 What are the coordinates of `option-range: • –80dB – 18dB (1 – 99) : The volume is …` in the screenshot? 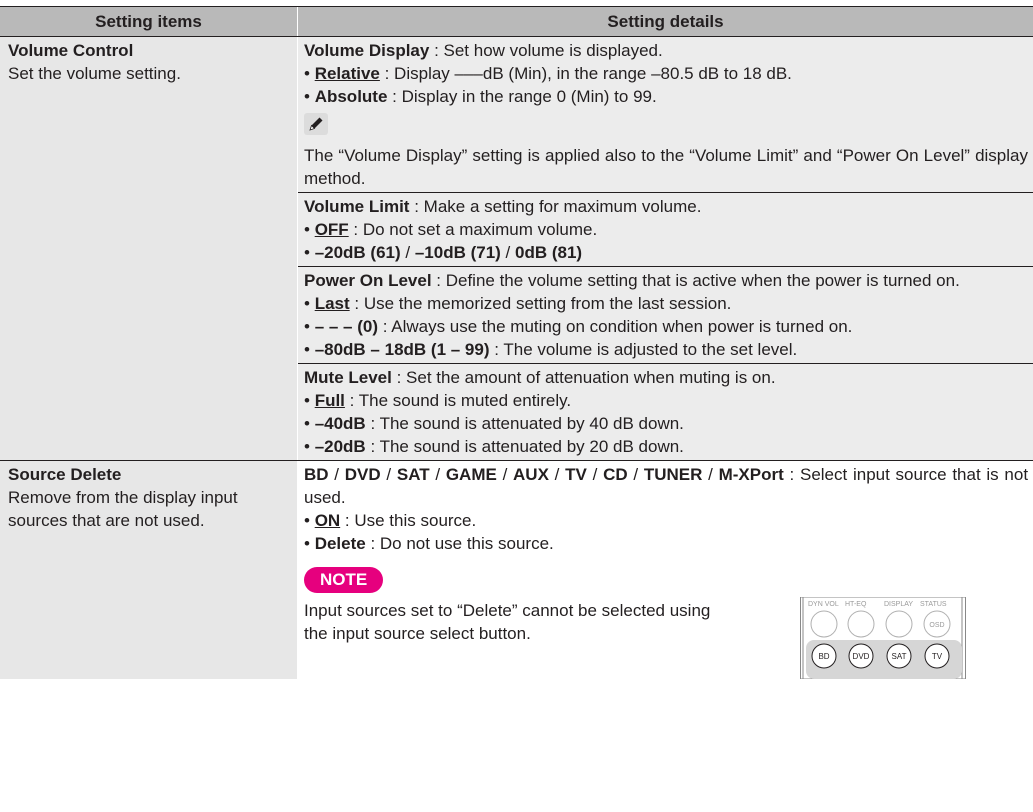 It's located at (551, 349).